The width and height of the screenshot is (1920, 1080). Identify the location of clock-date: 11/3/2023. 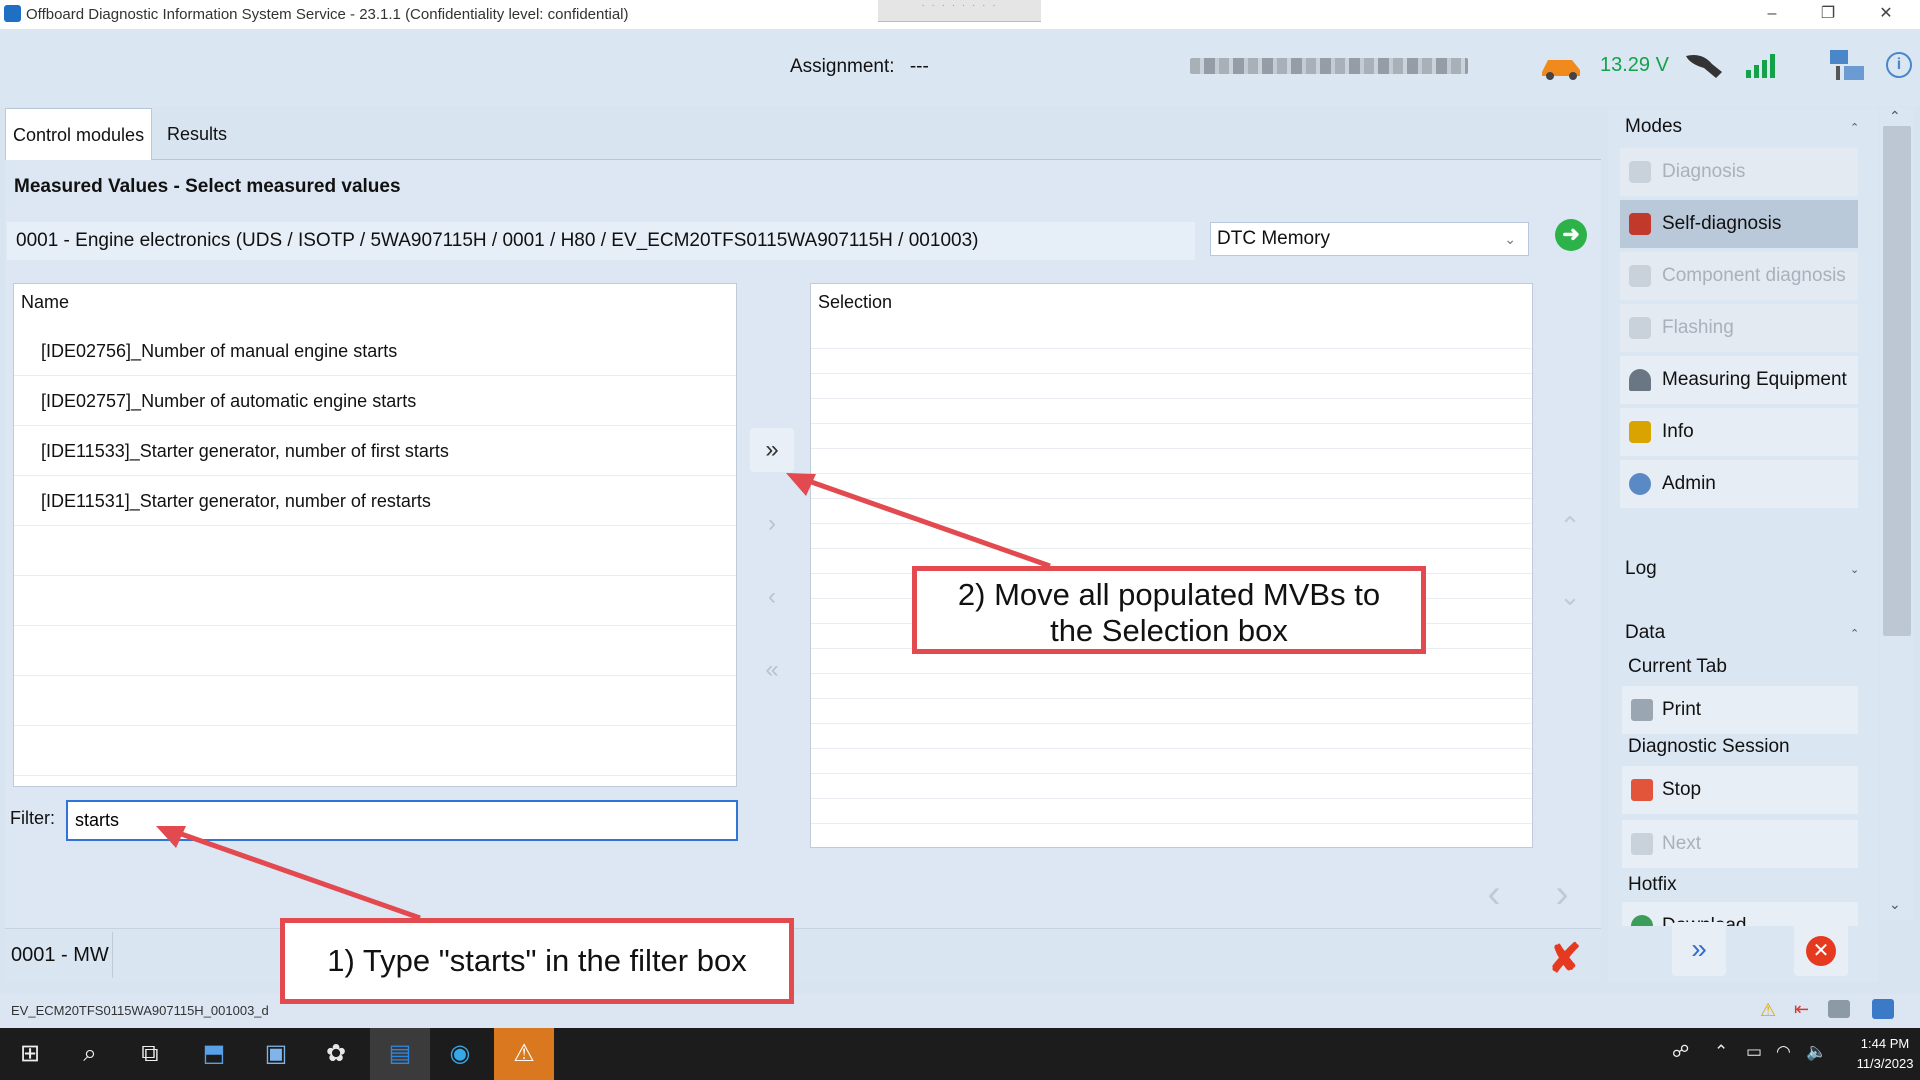
(1885, 1063).